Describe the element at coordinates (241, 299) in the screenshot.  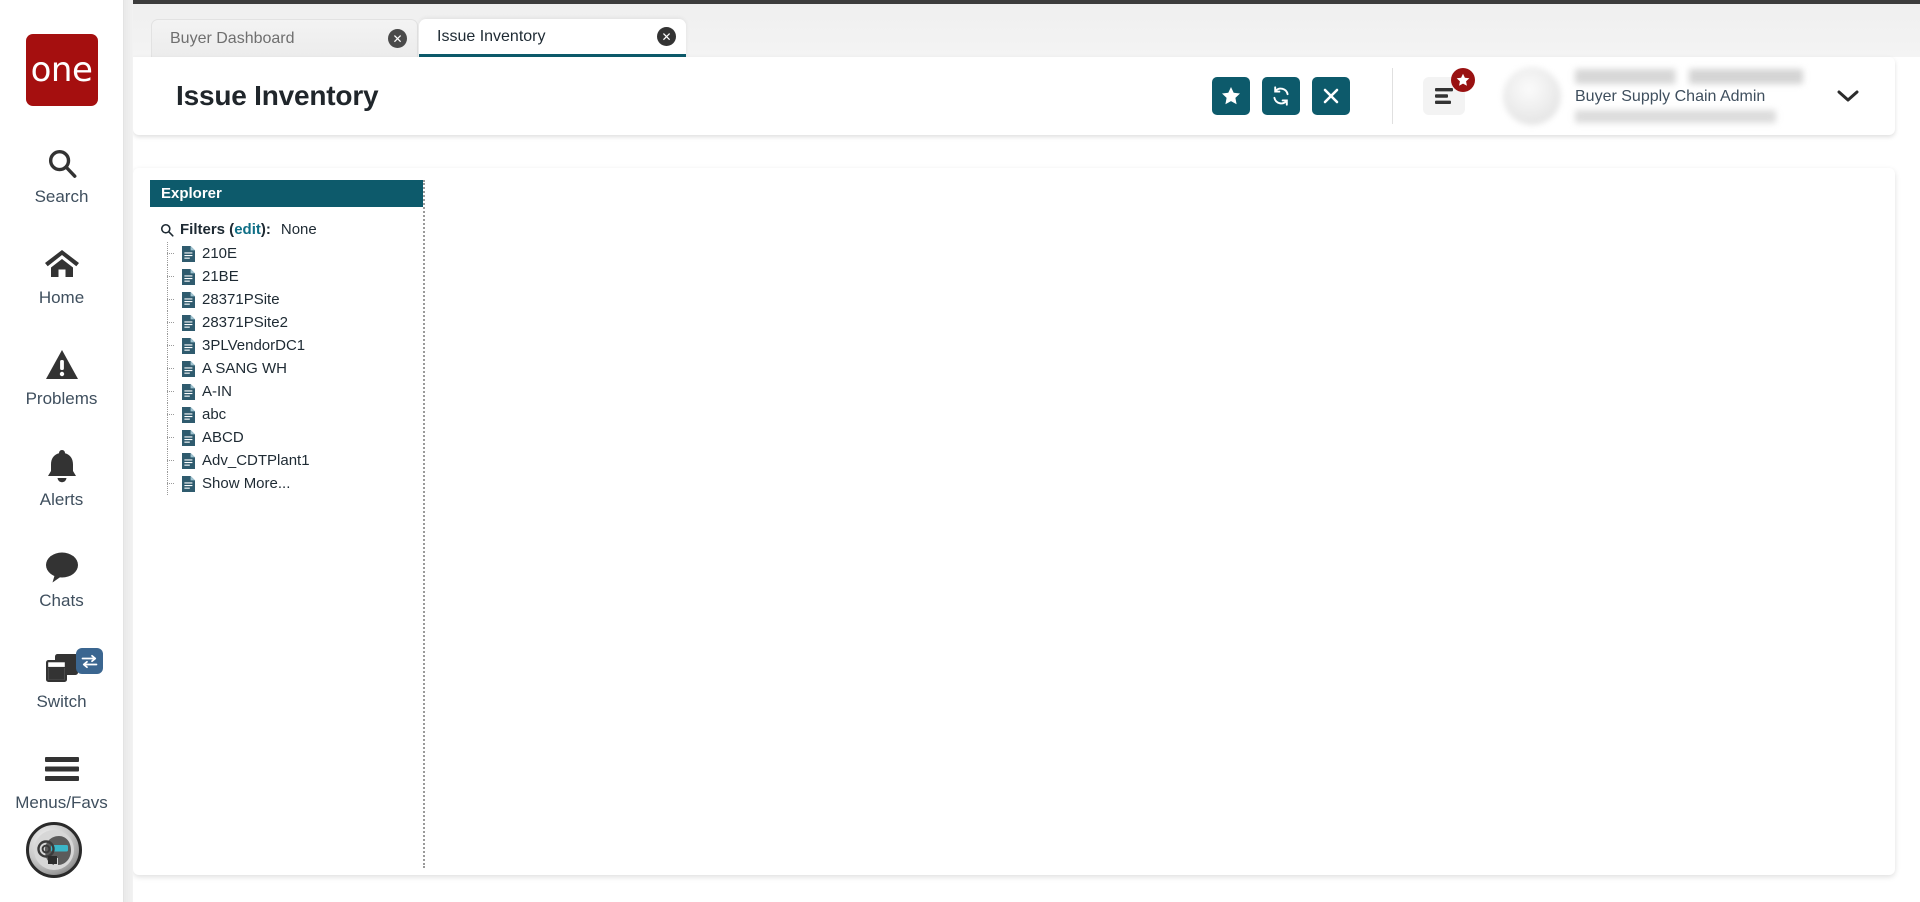
I see `tree-node-label: 28371PSite` at that location.